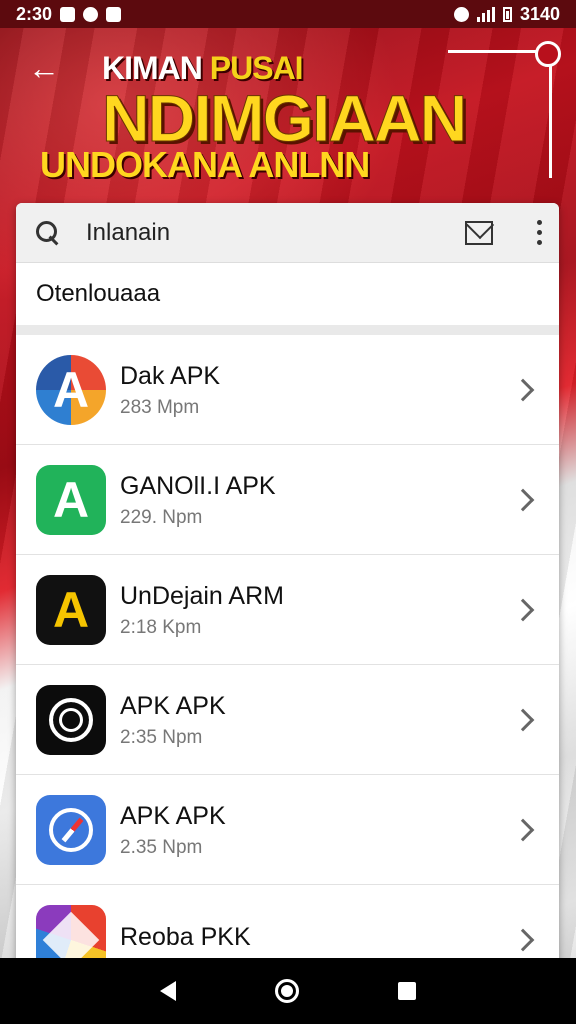 This screenshot has height=1024, width=576. Describe the element at coordinates (205, 164) in the screenshot. I see `banner-subtitle: UNDOKANA ANLNN` at that location.